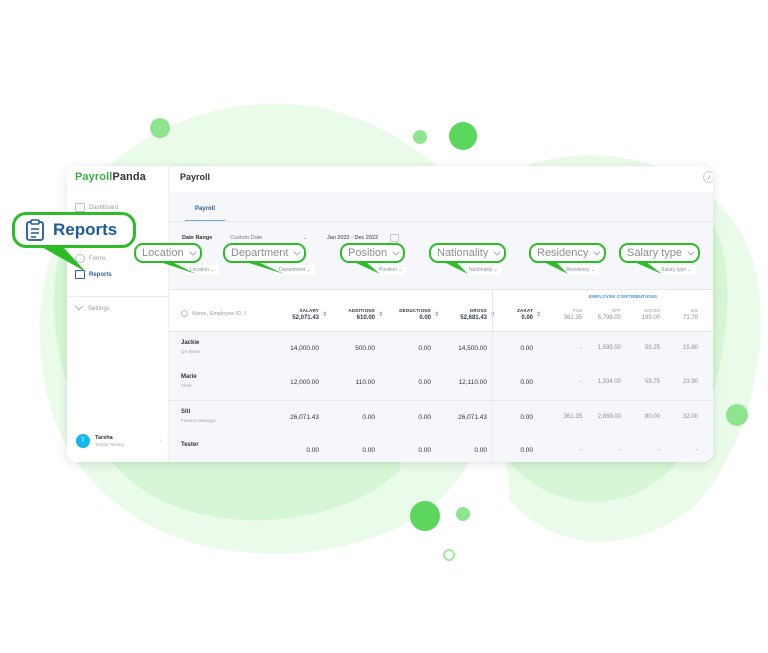 This screenshot has width=768, height=653. I want to click on cell-deductions: 0.00, so click(424, 450).